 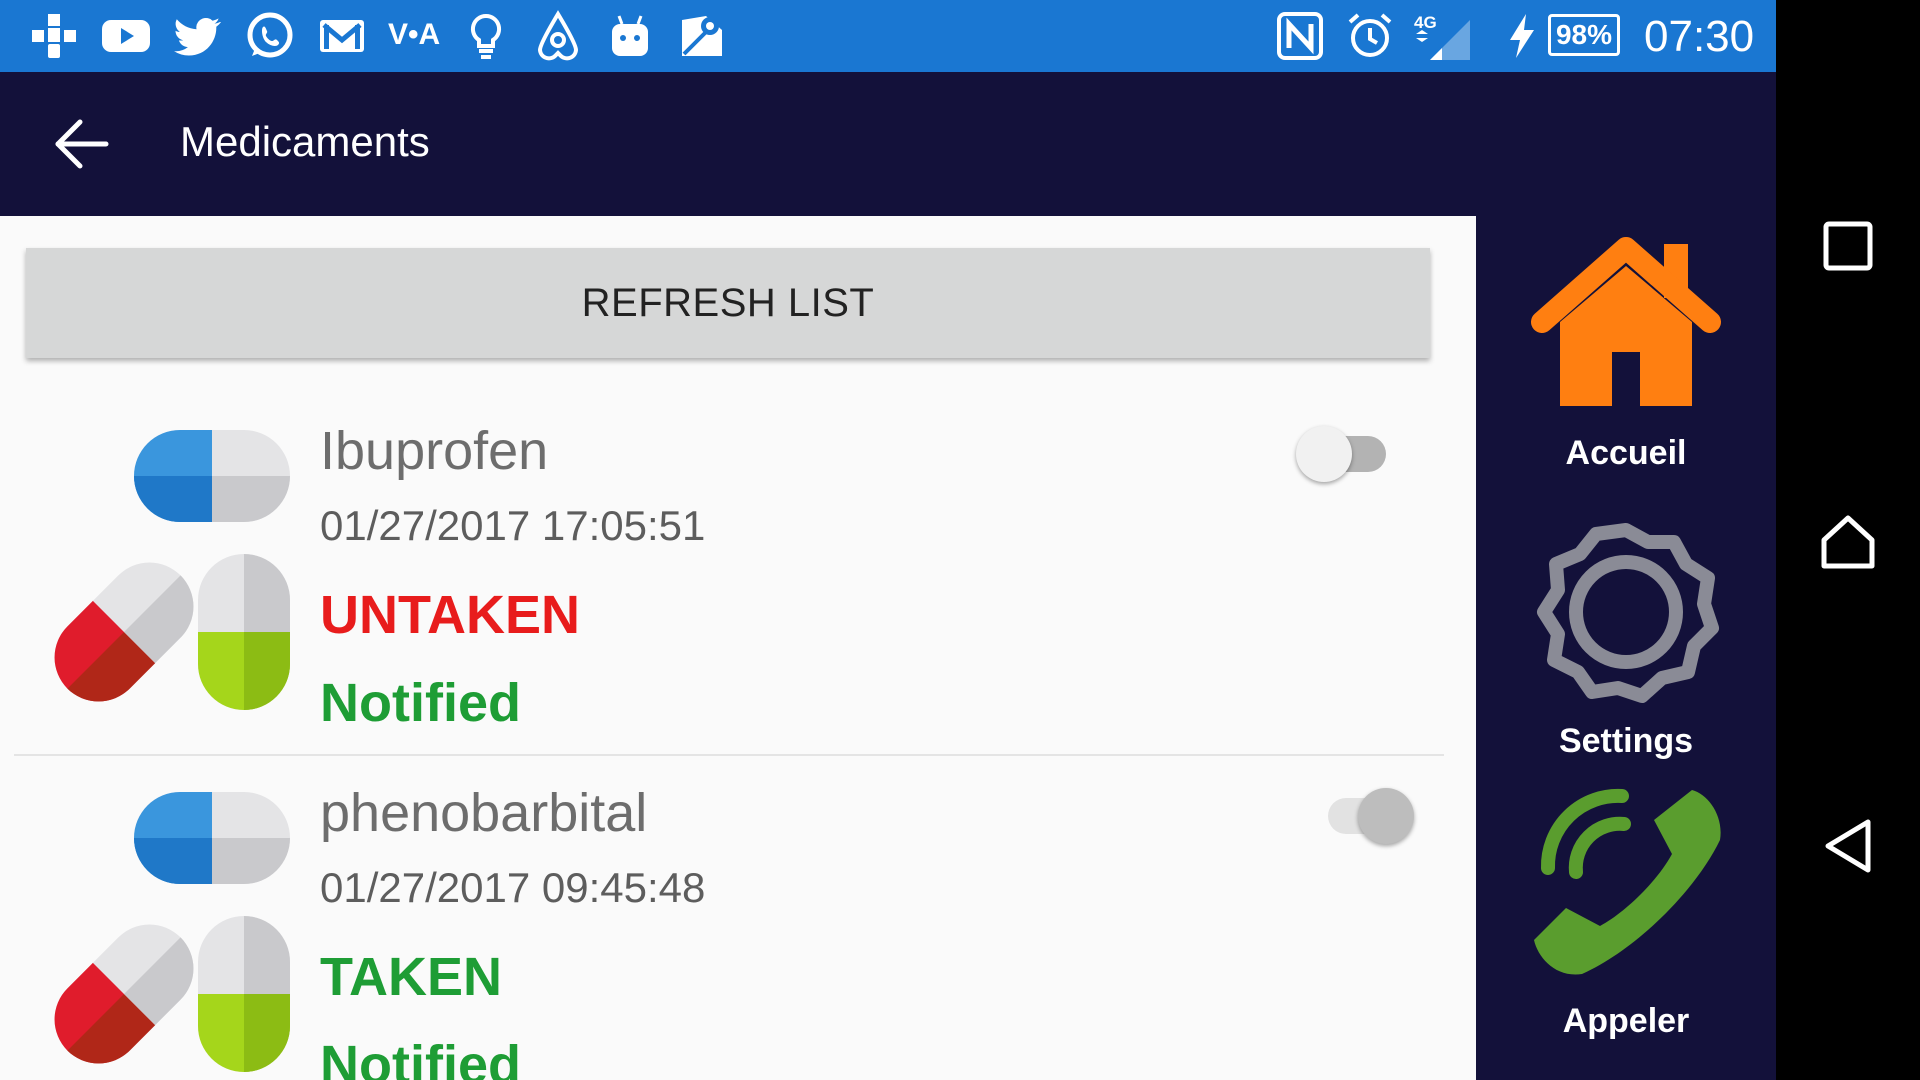 I want to click on android-icon, so click(x=630, y=36).